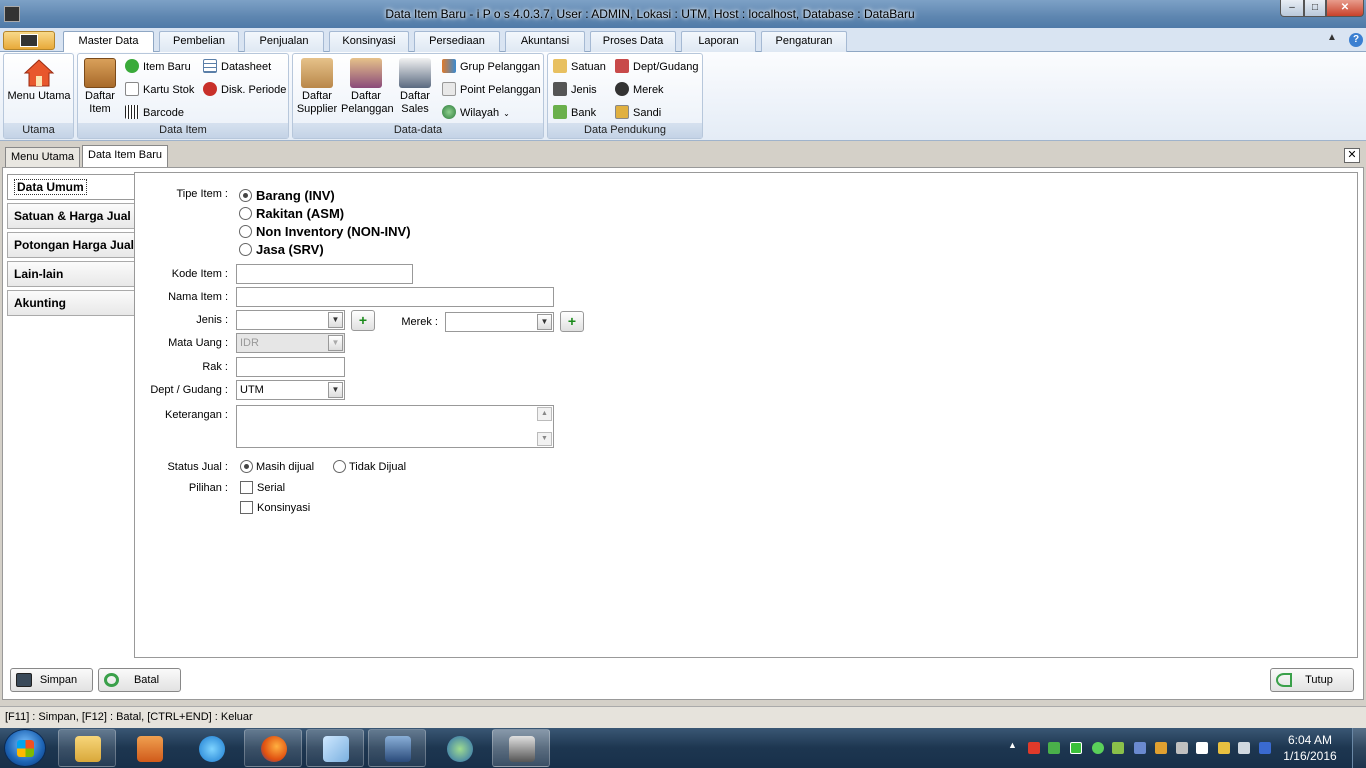  I want to click on daftar-sales-button: Daftar Sales, so click(415, 87).